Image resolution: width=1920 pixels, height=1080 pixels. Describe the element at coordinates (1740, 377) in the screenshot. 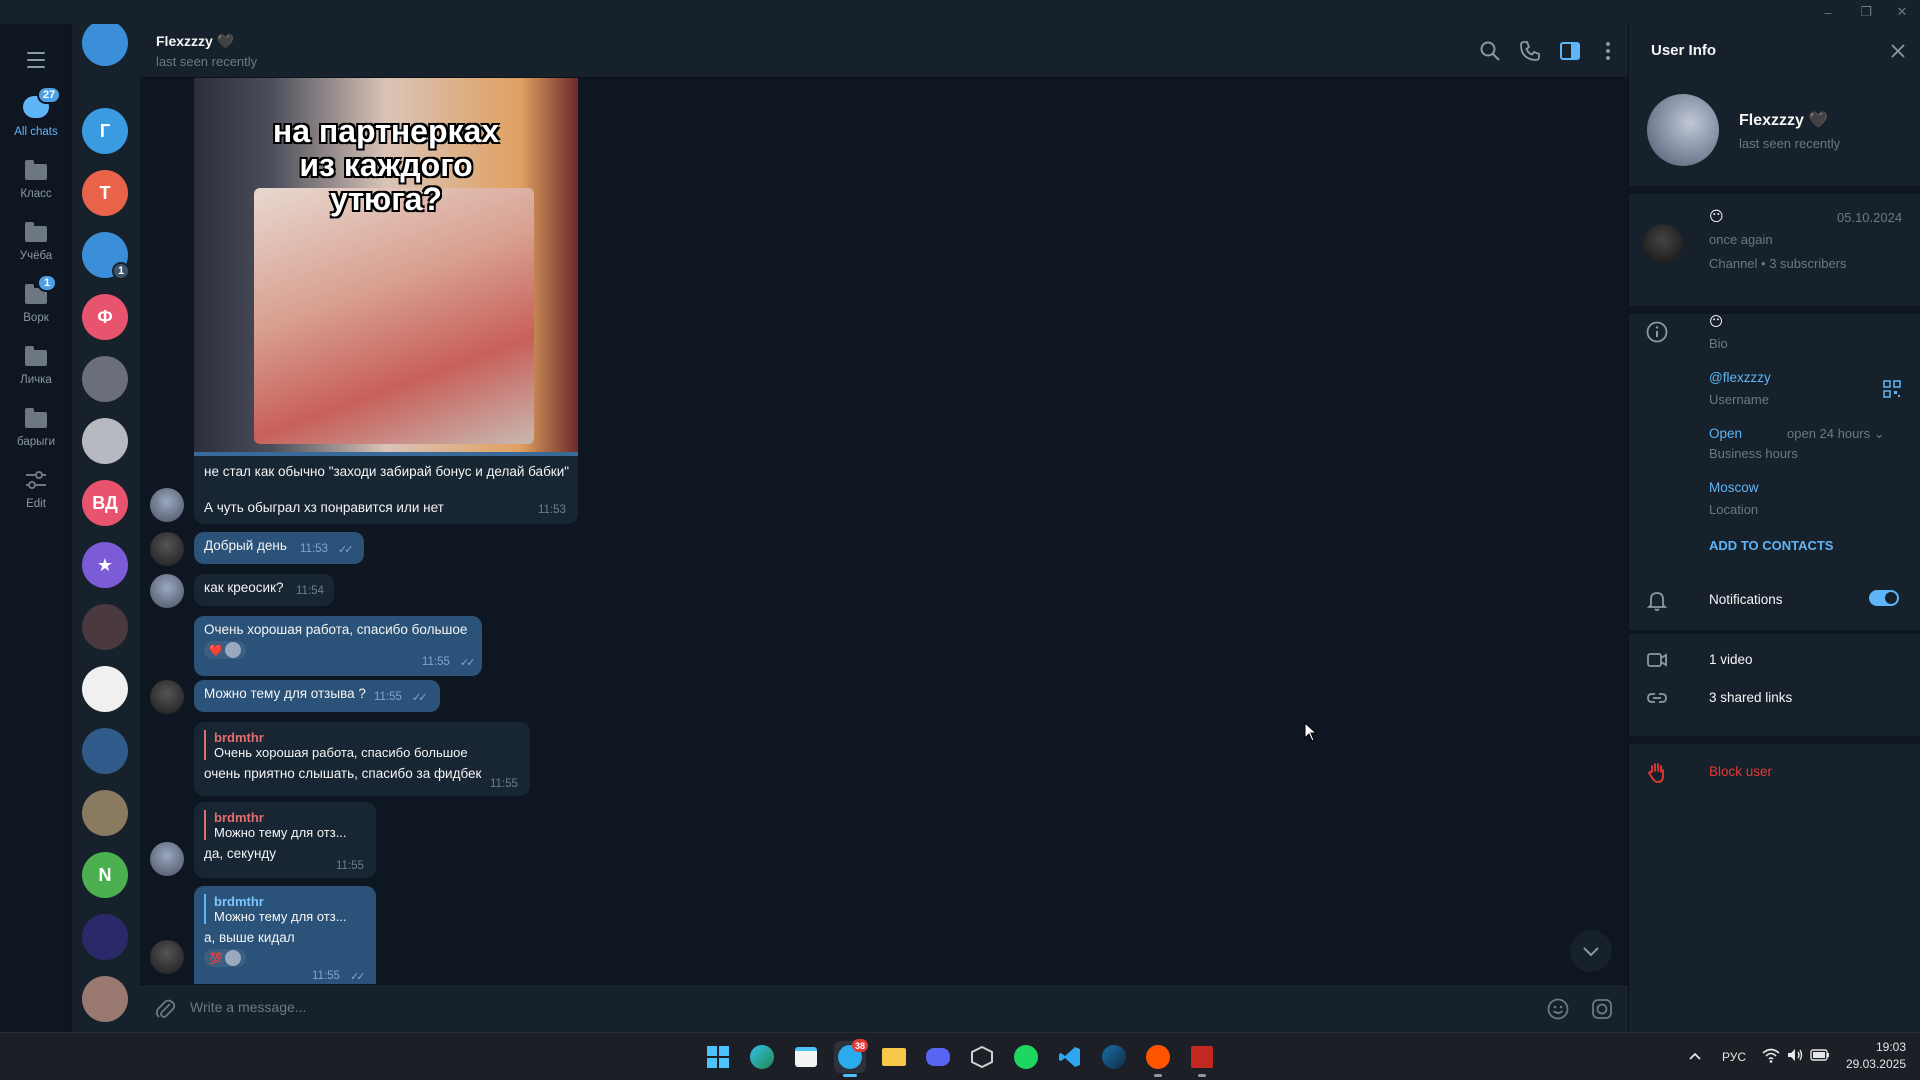

I see `username-value: @flexzzzy` at that location.